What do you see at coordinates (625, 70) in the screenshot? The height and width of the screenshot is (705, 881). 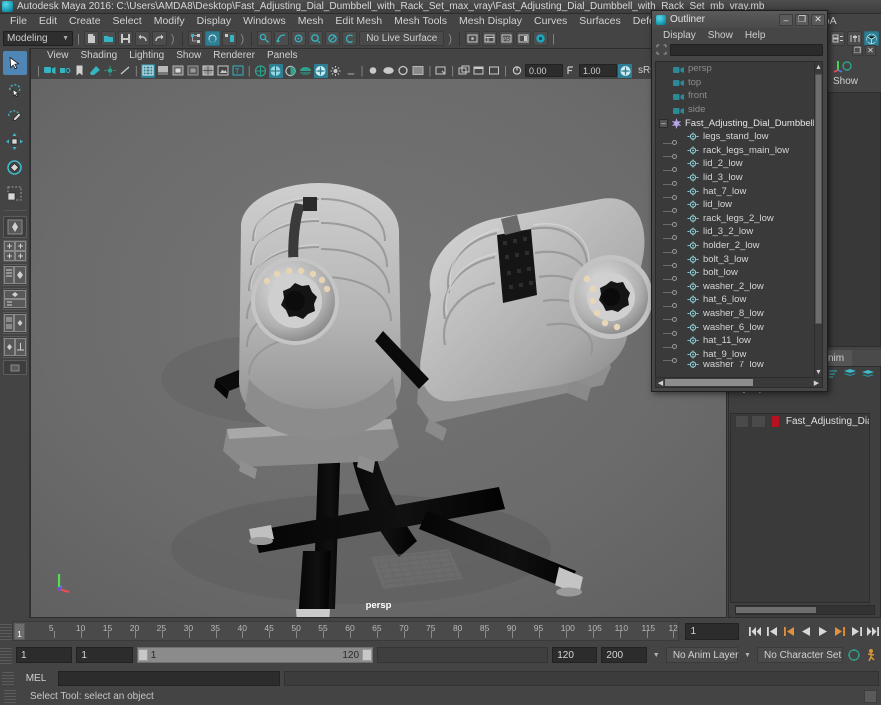 I see `color-management-icon` at bounding box center [625, 70].